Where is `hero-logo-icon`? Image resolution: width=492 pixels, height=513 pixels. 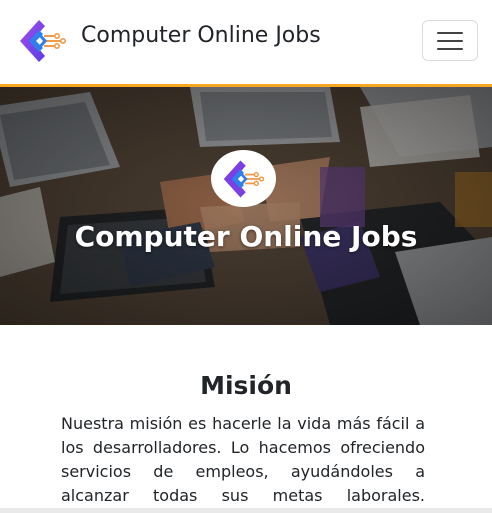 hero-logo-icon is located at coordinates (243, 178).